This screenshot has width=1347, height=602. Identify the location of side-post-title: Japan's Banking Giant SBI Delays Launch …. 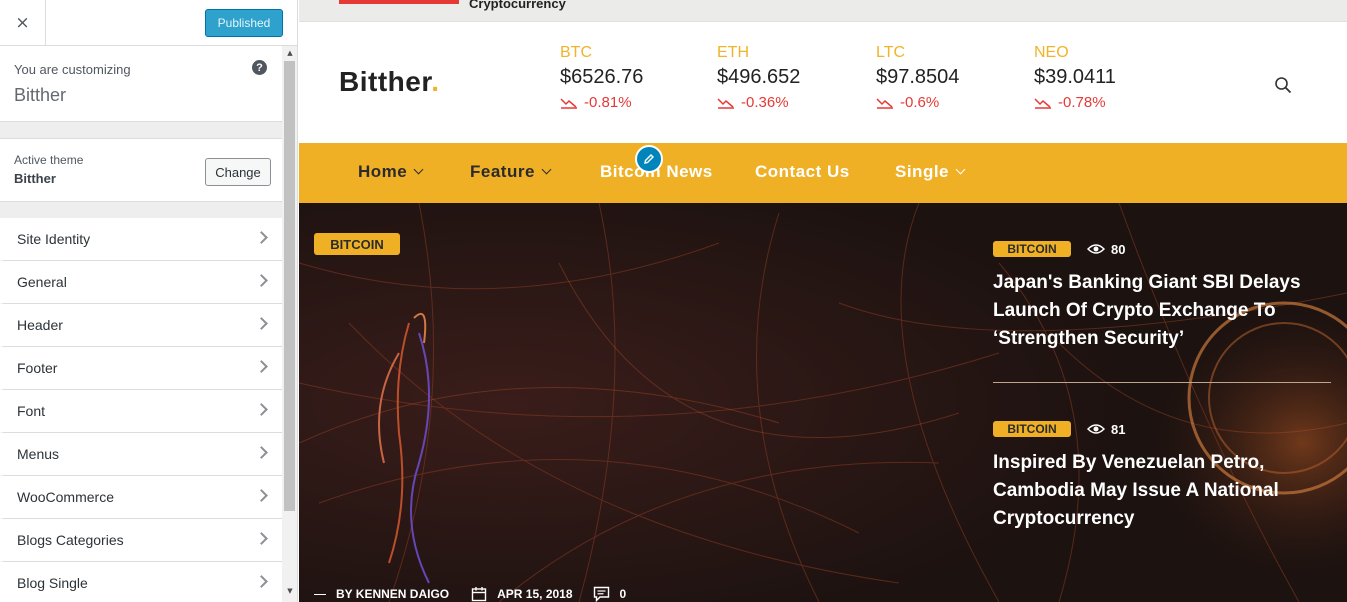
(1163, 311).